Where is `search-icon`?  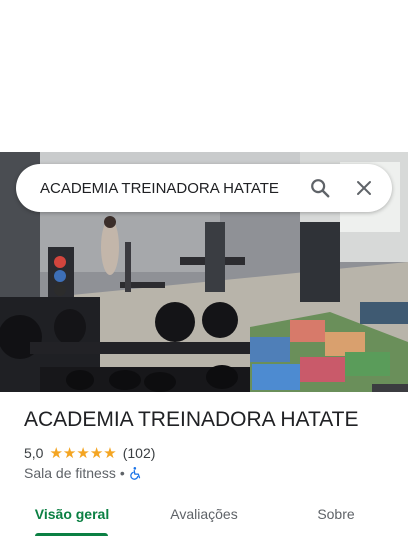 search-icon is located at coordinates (320, 188).